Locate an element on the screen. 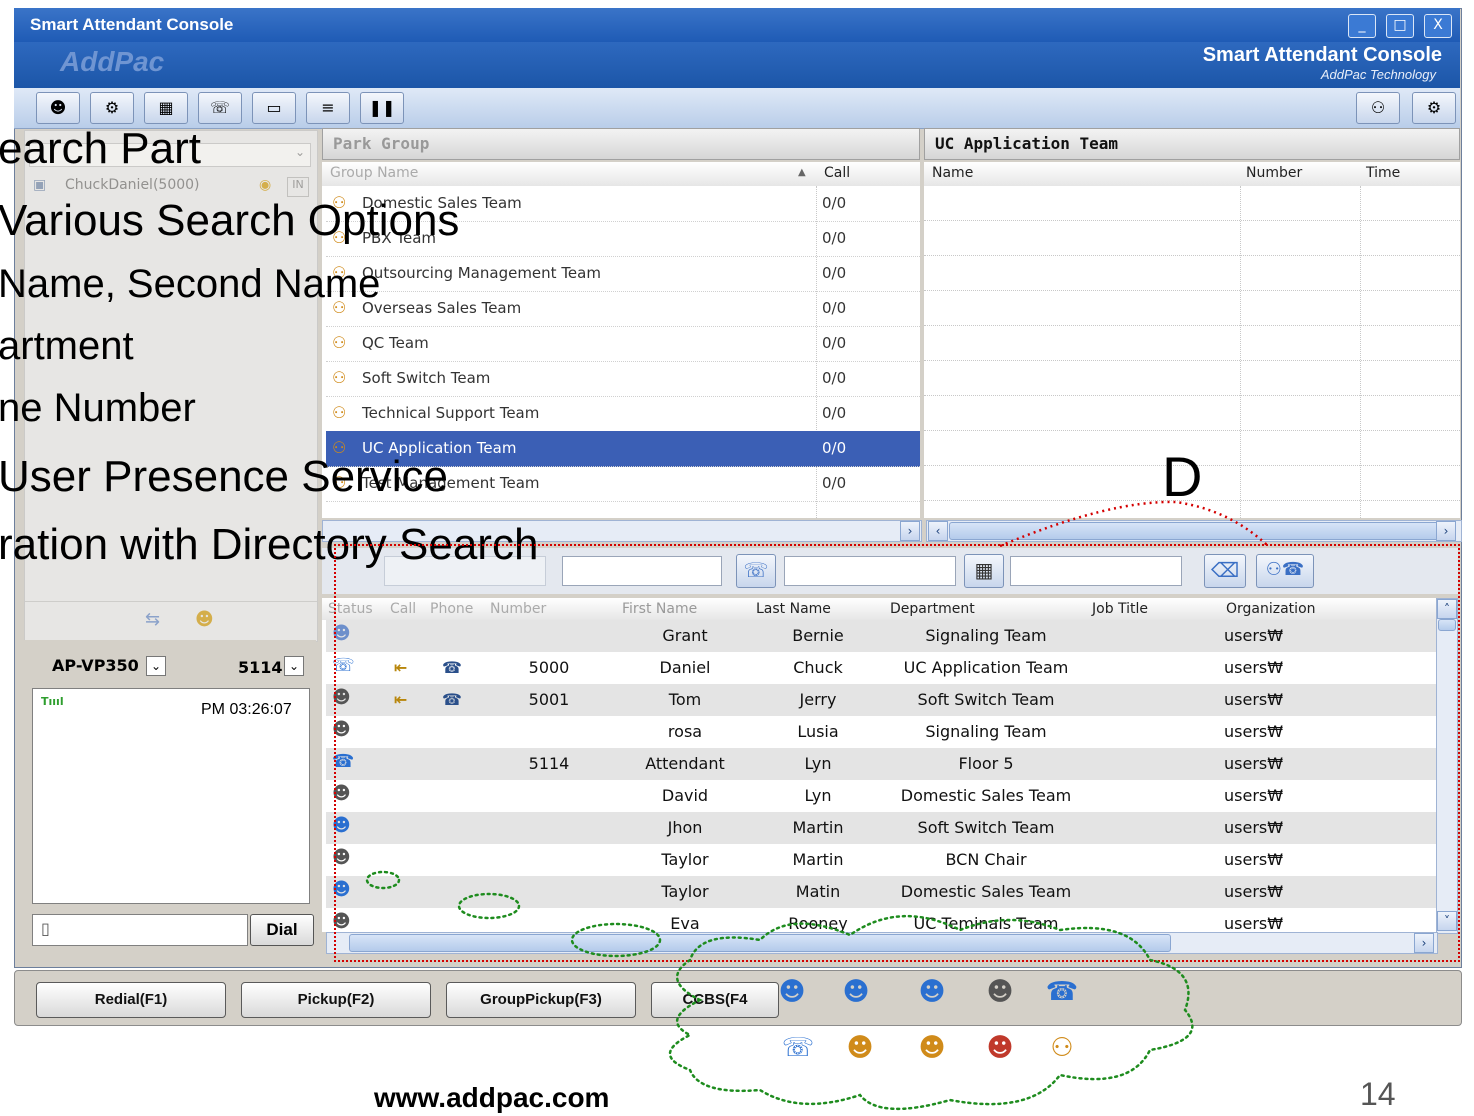 Image resolution: width=1474 pixels, height=1116 pixels. phone-available-icon: ☎ is located at coordinates (1062, 992).